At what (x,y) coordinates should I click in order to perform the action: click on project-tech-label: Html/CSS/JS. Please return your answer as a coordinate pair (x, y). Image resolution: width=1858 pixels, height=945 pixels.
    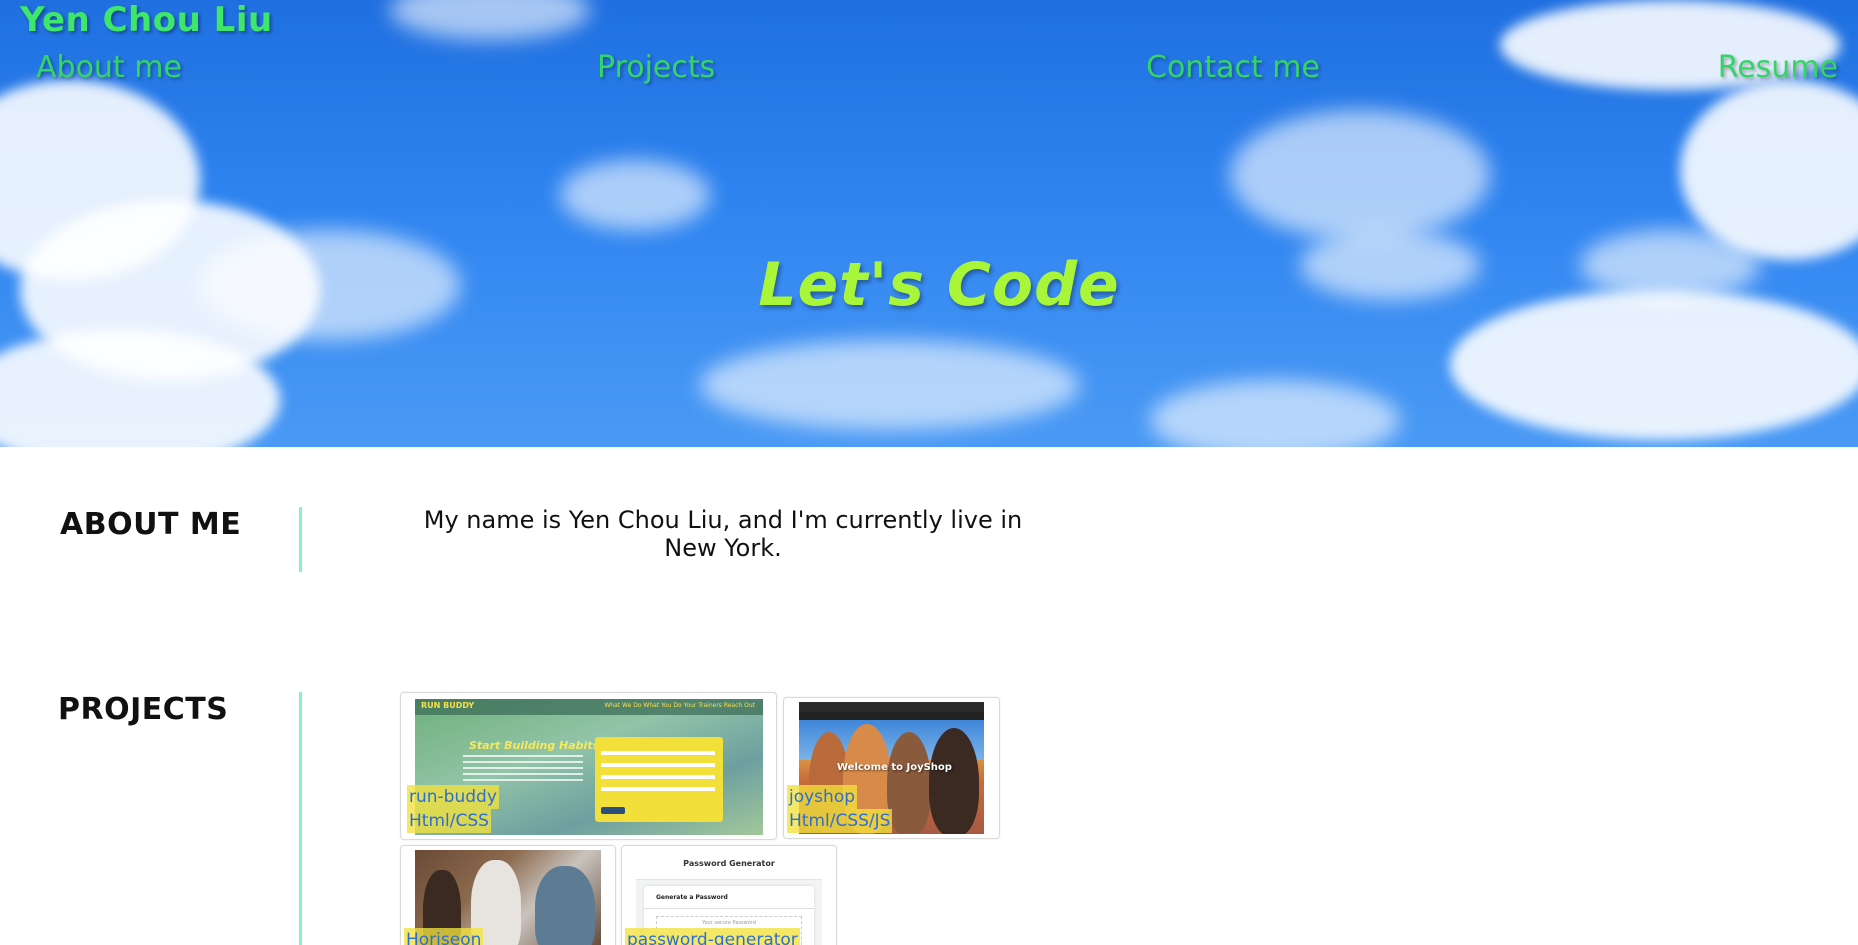
    Looking at the image, I should click on (840, 821).